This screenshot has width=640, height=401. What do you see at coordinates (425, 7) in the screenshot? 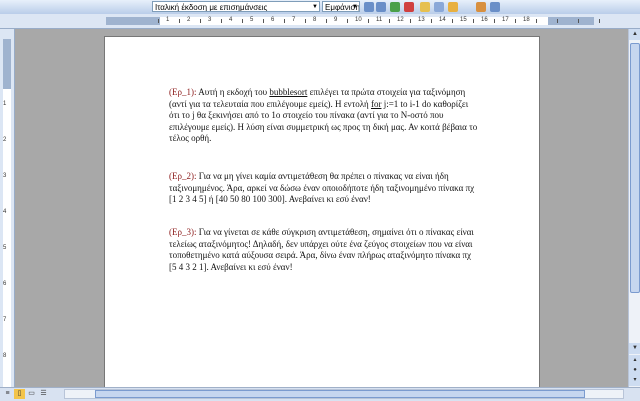
I see `comment-icon` at bounding box center [425, 7].